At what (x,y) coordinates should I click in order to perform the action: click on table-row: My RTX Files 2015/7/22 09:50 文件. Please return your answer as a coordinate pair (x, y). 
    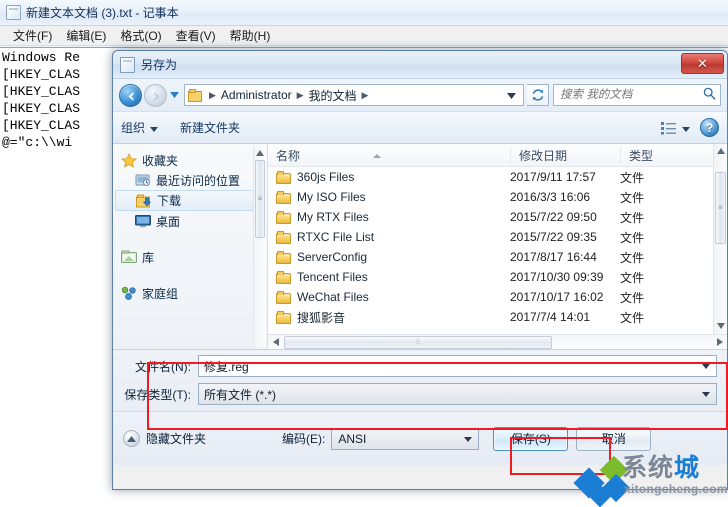
    Looking at the image, I should click on (497, 217).